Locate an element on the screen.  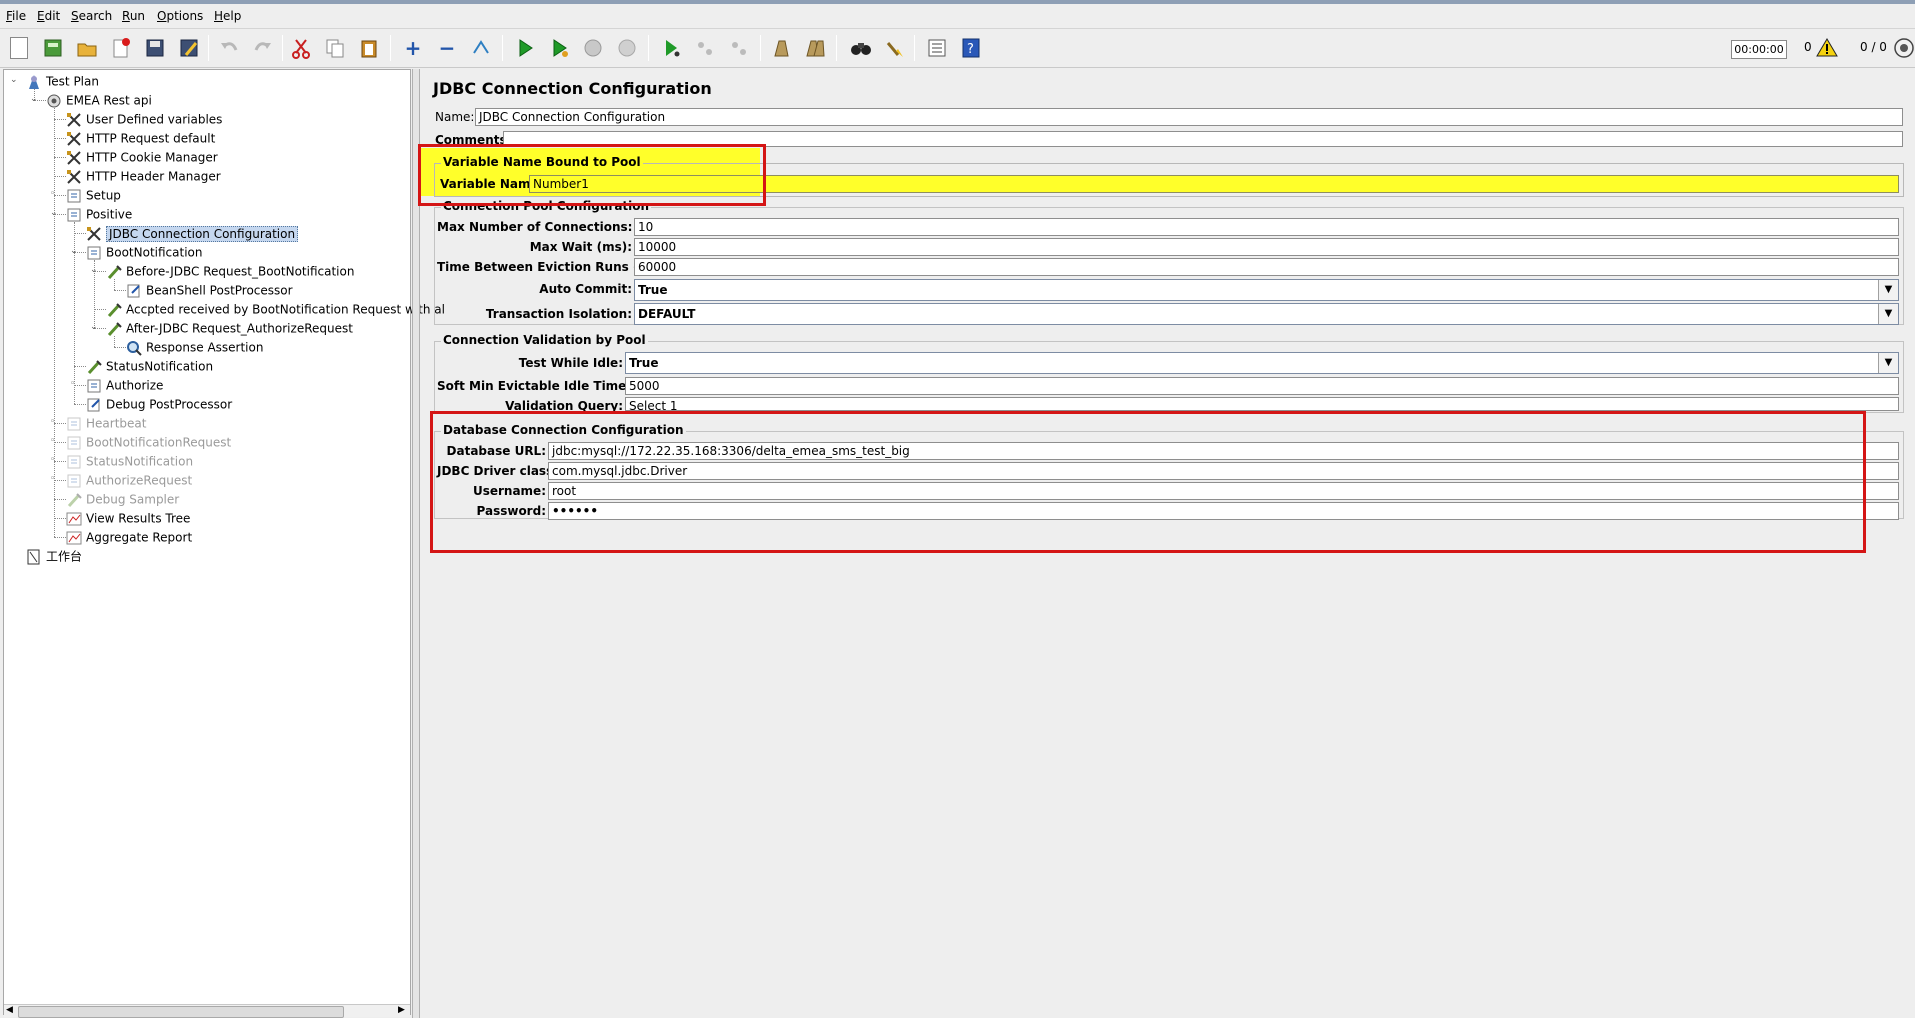
undo-icon is located at coordinates (229, 48).